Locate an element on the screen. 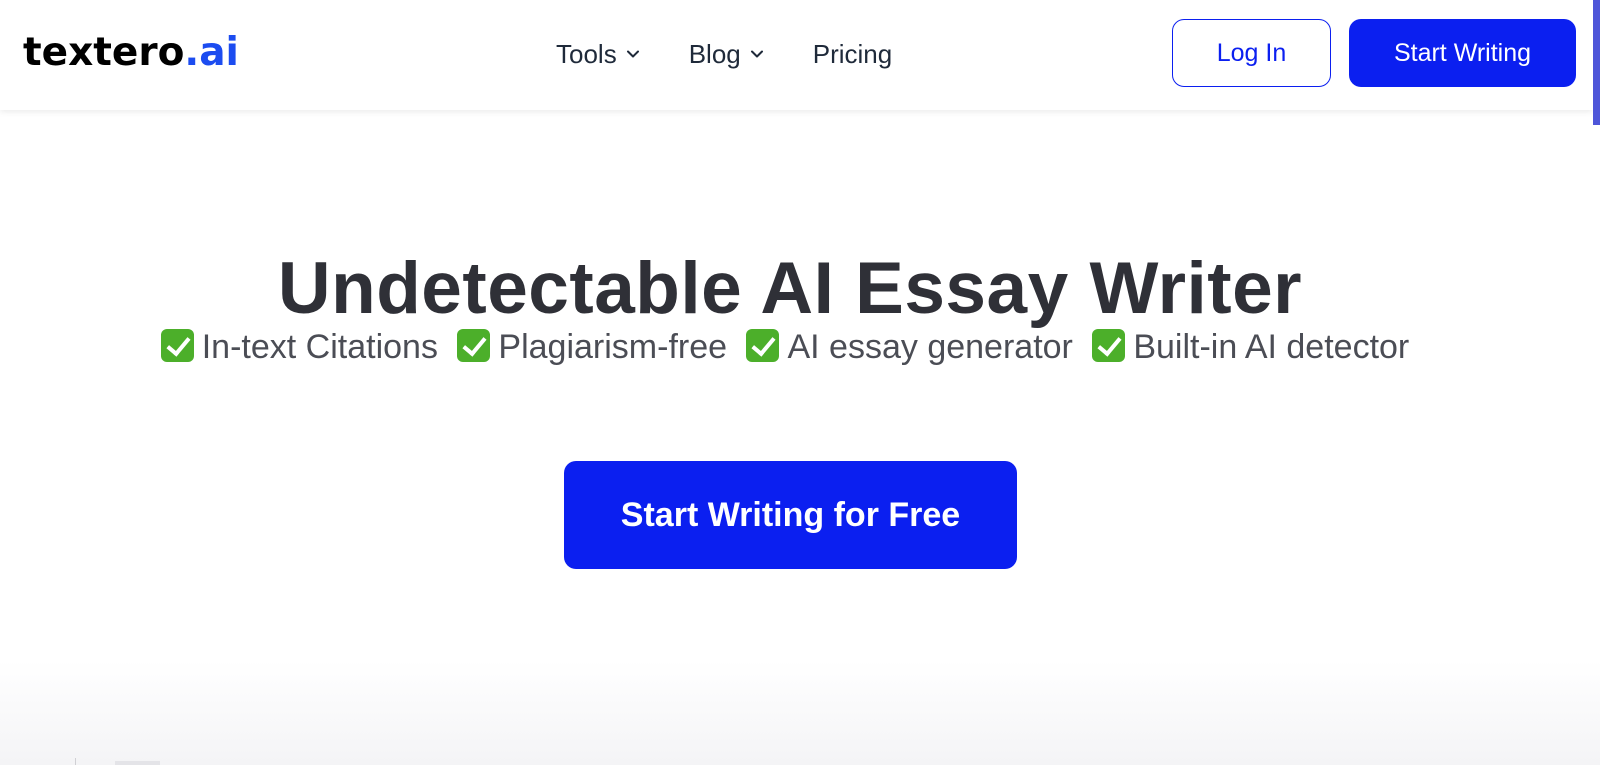  login-button-label: Log In is located at coordinates (1251, 52).